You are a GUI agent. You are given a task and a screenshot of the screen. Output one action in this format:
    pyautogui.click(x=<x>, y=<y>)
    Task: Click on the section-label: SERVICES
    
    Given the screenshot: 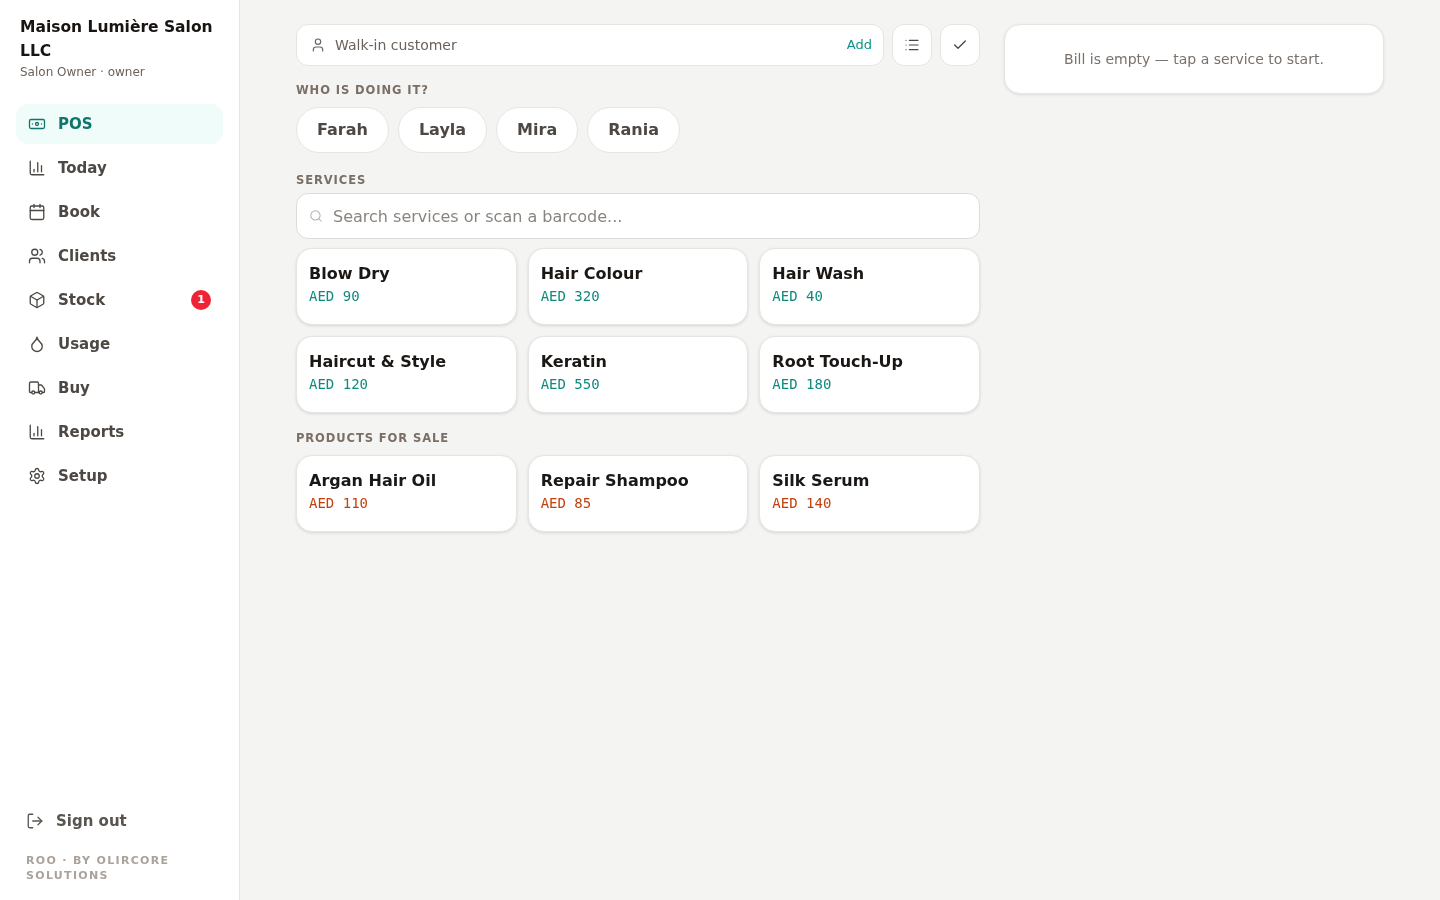 What is the action you would take?
    pyautogui.click(x=332, y=180)
    